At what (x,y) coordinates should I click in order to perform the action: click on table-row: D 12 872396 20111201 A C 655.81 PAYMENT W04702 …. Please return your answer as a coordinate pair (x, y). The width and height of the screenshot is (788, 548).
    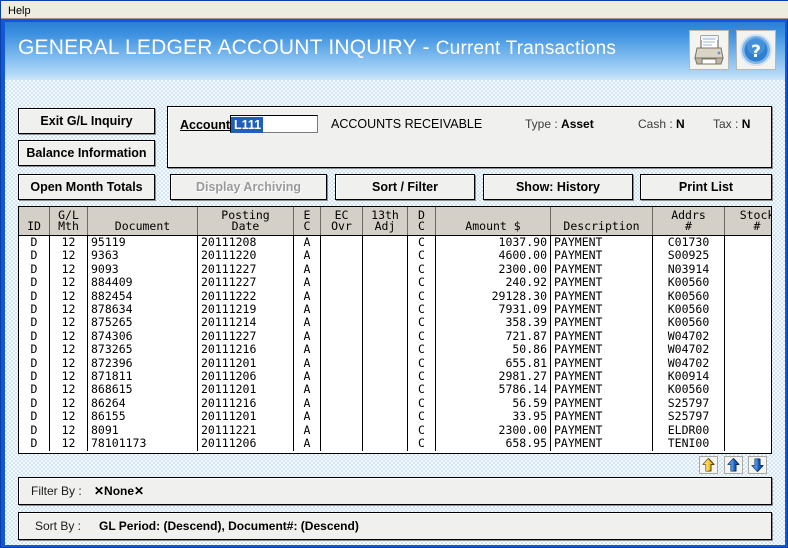
    Looking at the image, I should click on (395, 363).